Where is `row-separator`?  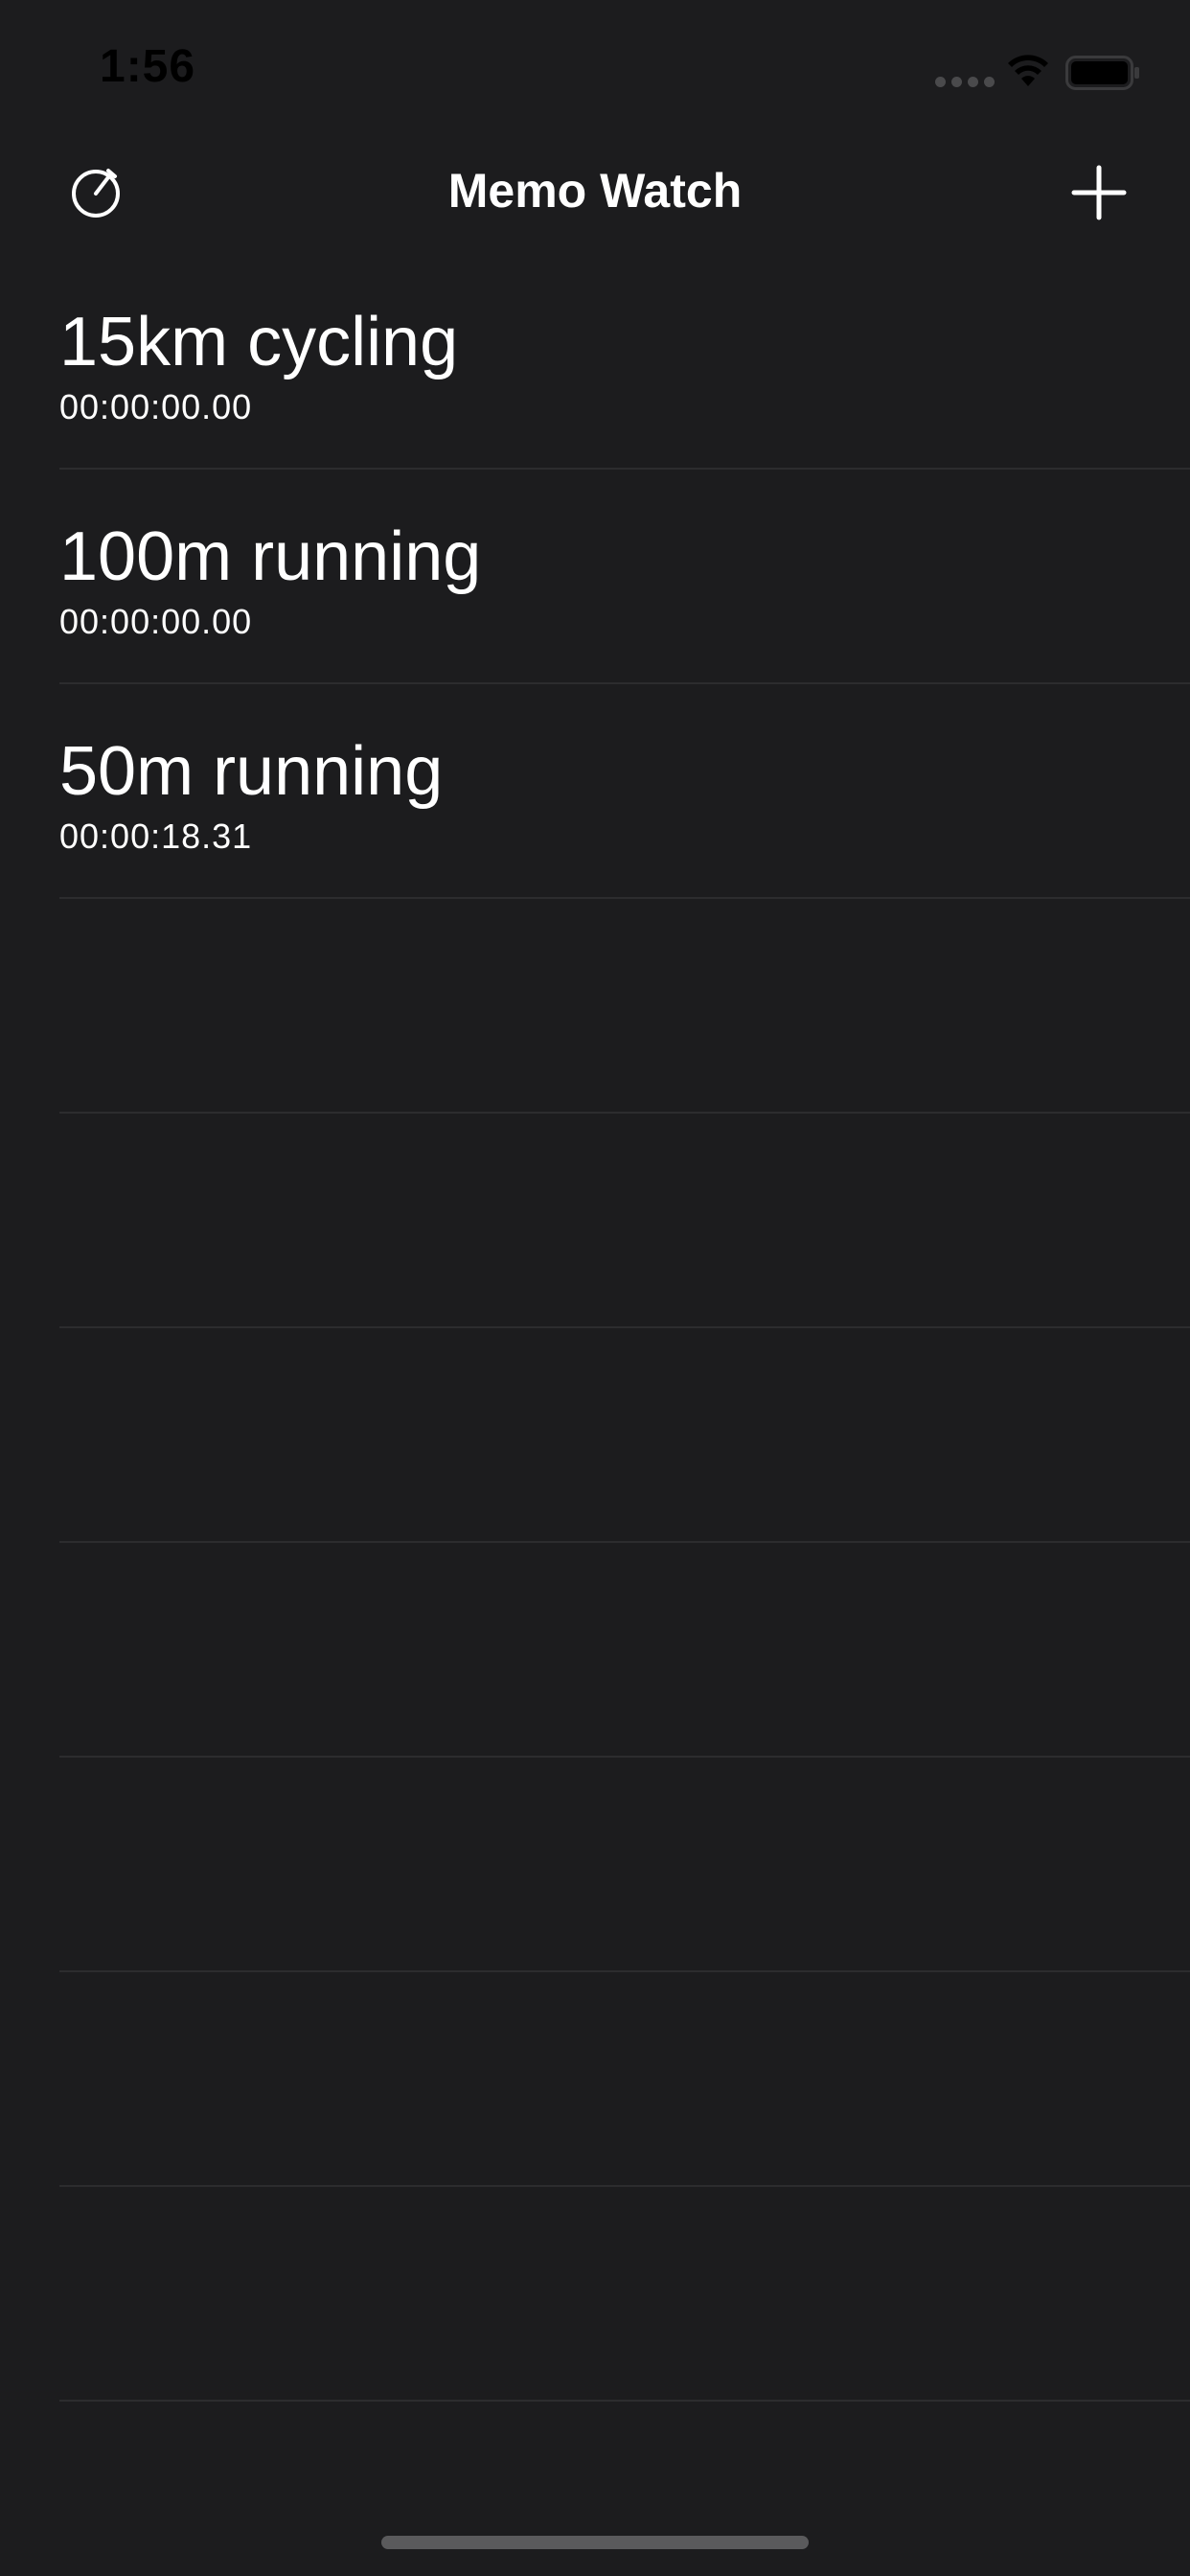
row-separator is located at coordinates (624, 2401).